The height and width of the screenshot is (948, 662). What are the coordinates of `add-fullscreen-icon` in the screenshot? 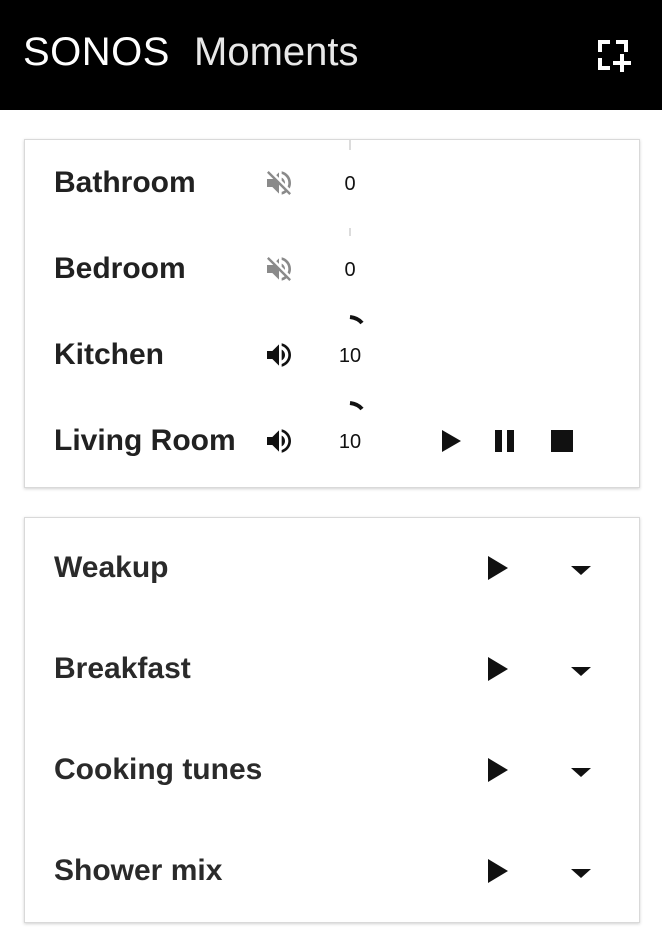 It's located at (614, 56).